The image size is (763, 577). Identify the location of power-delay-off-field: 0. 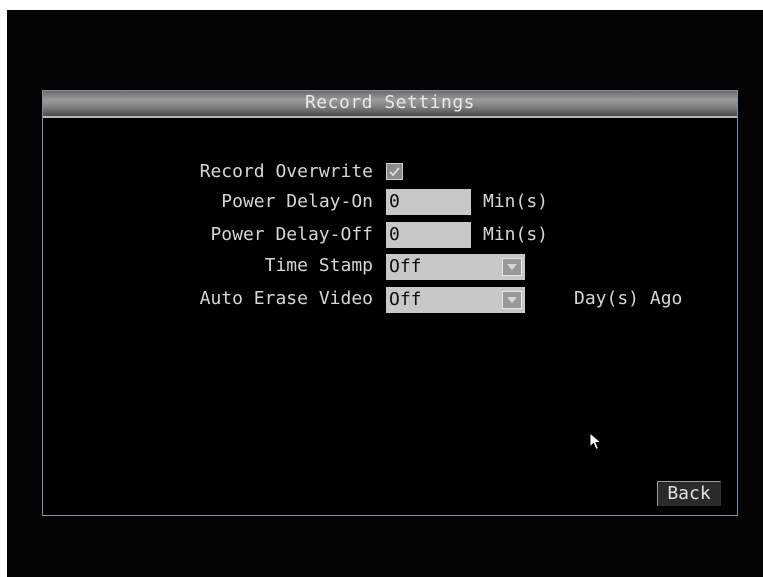
(428, 235).